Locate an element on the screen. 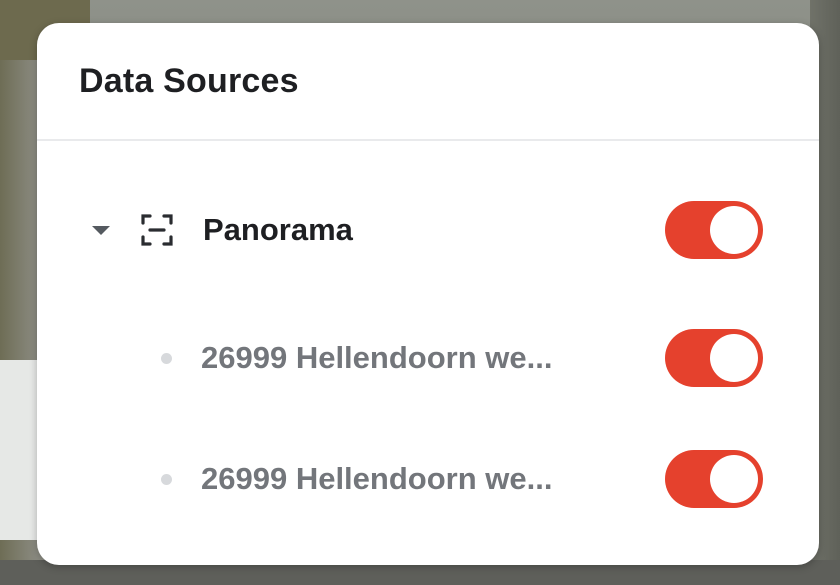  panorama-toggle is located at coordinates (714, 230).